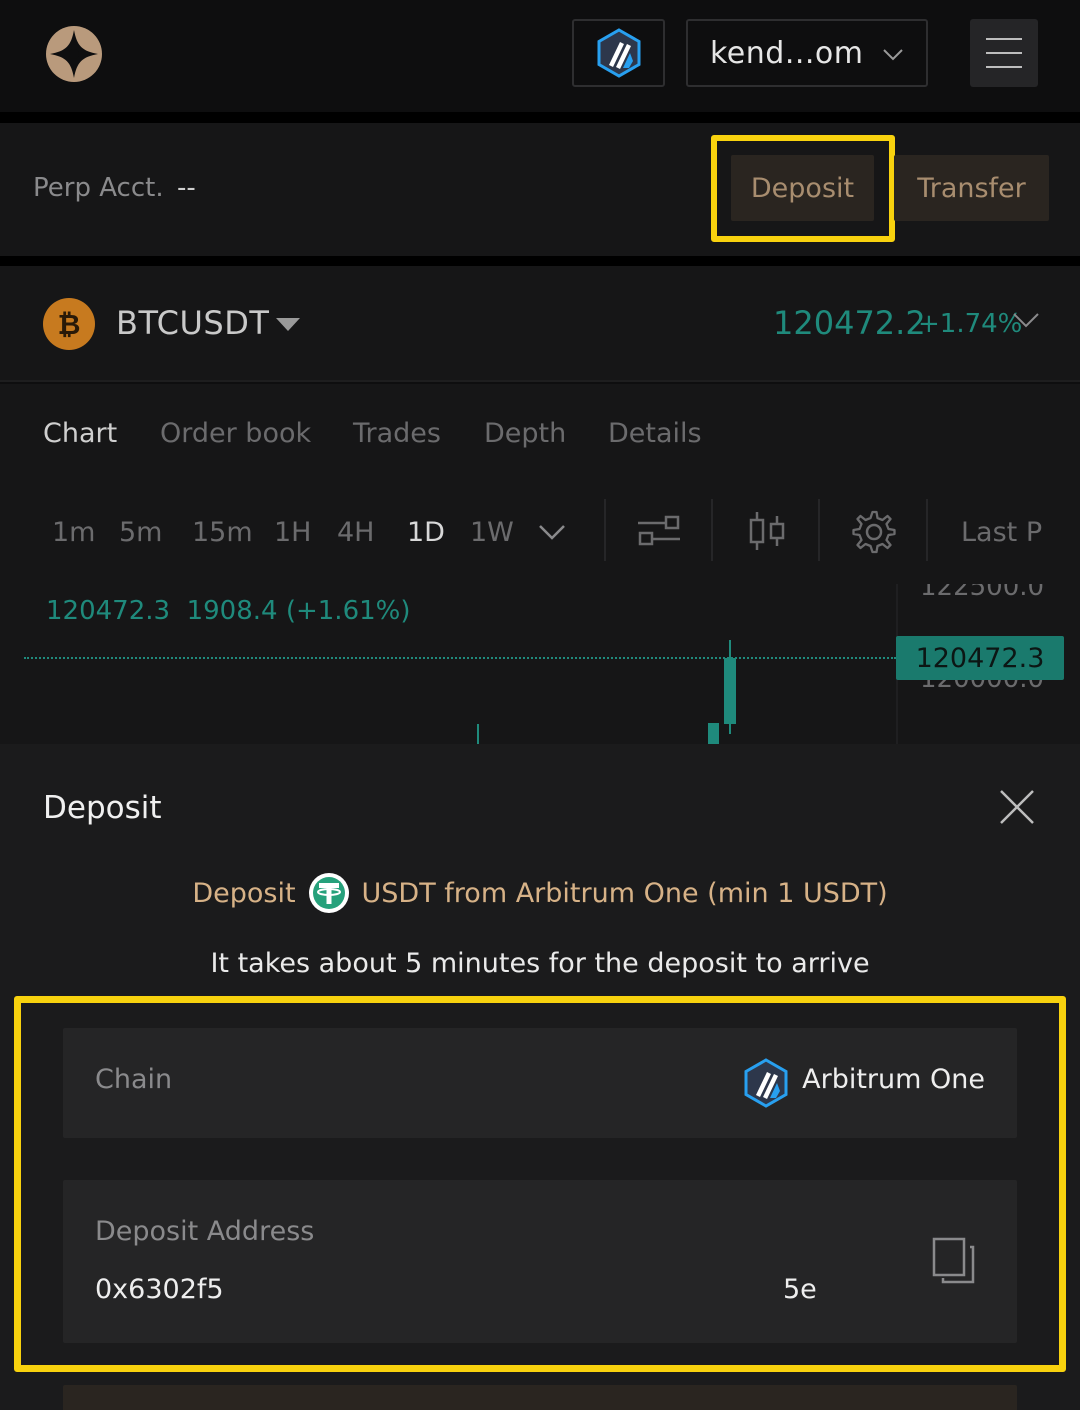  I want to click on indicators-icon, so click(659, 531).